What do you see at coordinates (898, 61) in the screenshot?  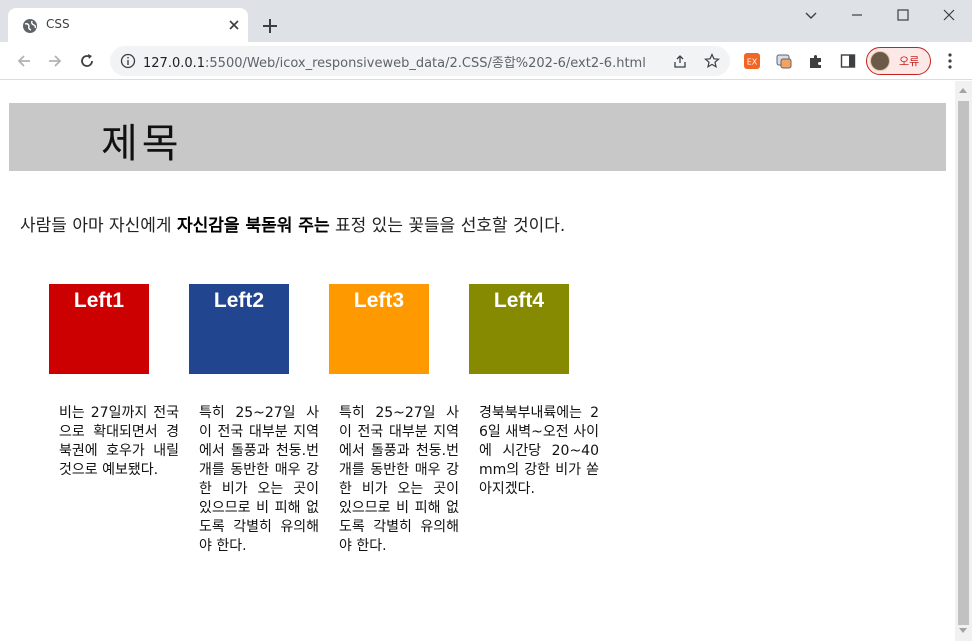 I see `profile-button: 오류` at bounding box center [898, 61].